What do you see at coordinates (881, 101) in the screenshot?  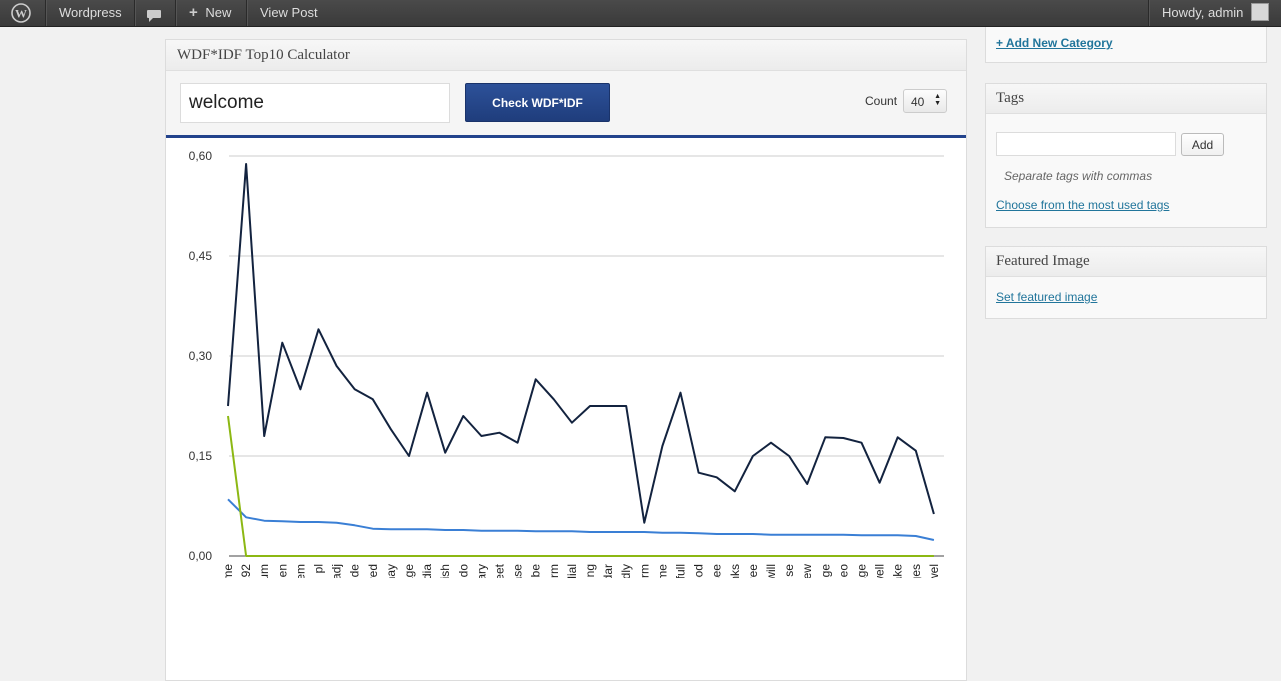 I see `count-label: Count` at bounding box center [881, 101].